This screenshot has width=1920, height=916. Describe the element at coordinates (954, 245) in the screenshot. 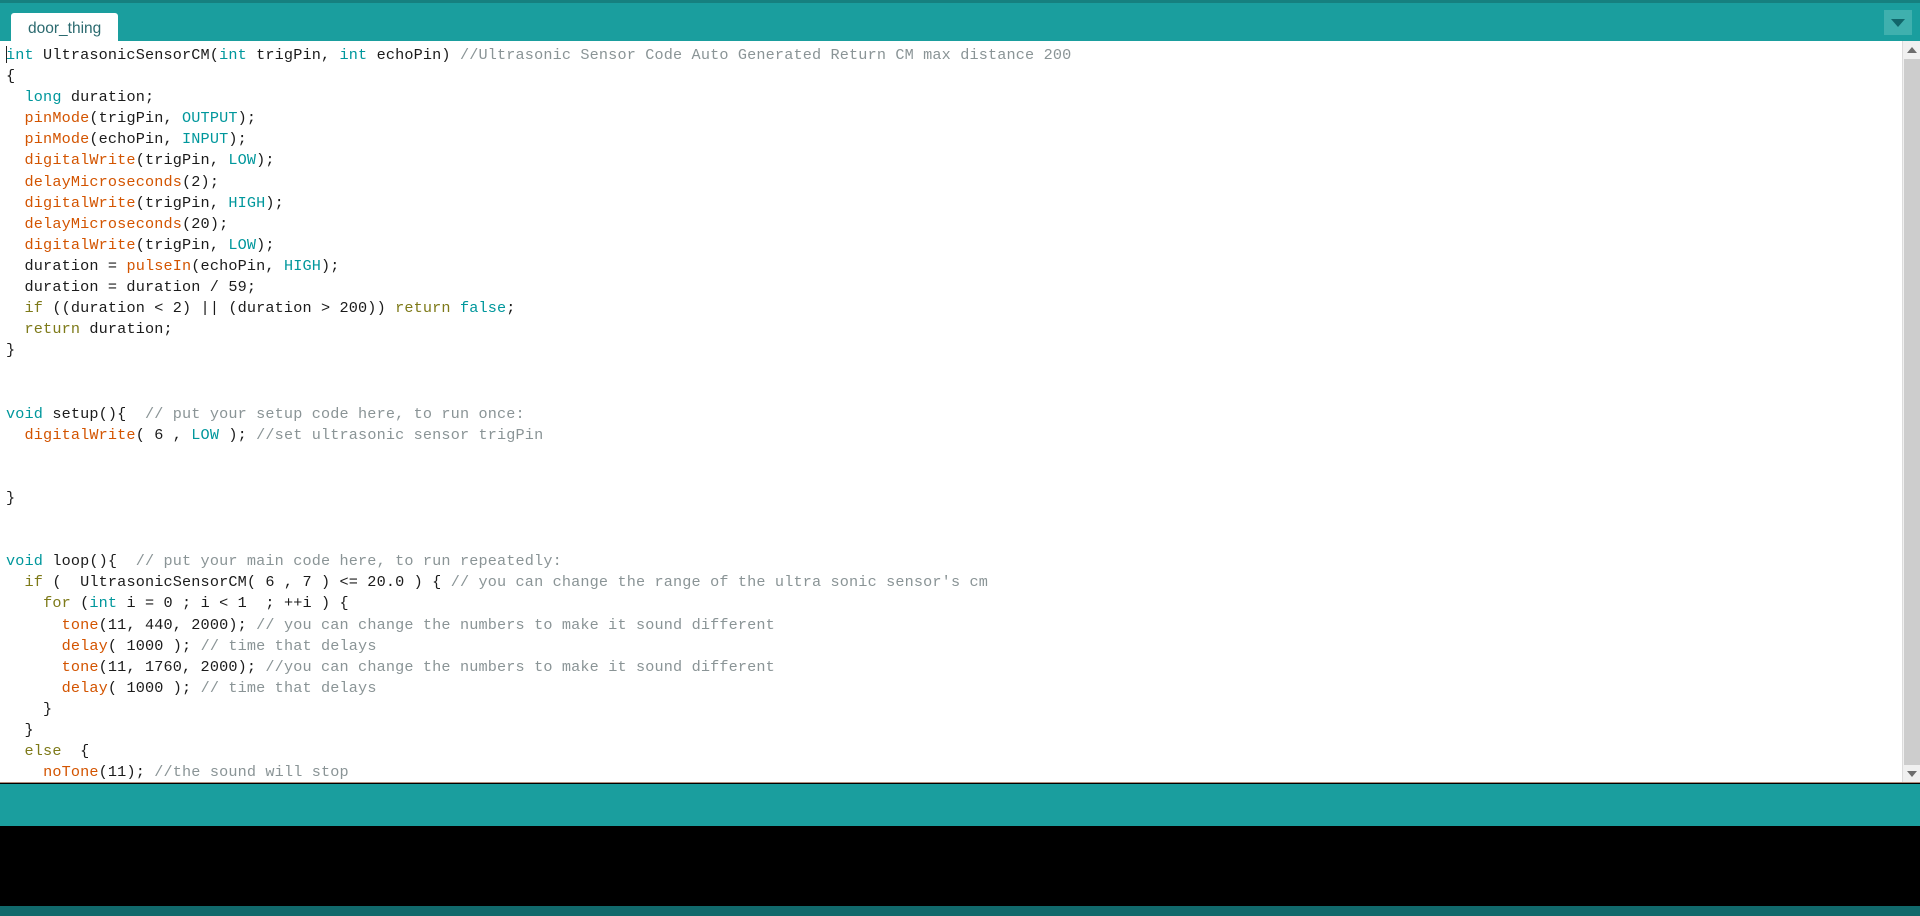

I see `code-line: digitalWrite(trigPin, LOW);` at that location.